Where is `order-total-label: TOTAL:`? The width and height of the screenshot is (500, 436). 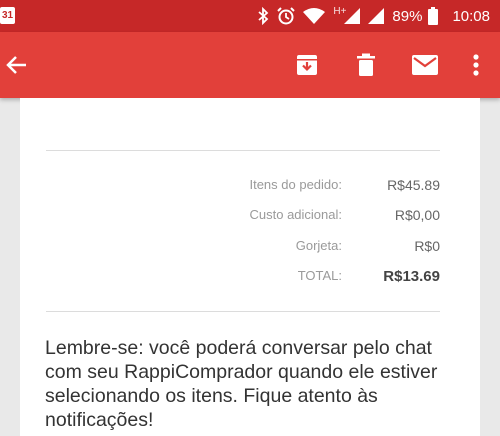
order-total-label: TOTAL: is located at coordinates (319, 275).